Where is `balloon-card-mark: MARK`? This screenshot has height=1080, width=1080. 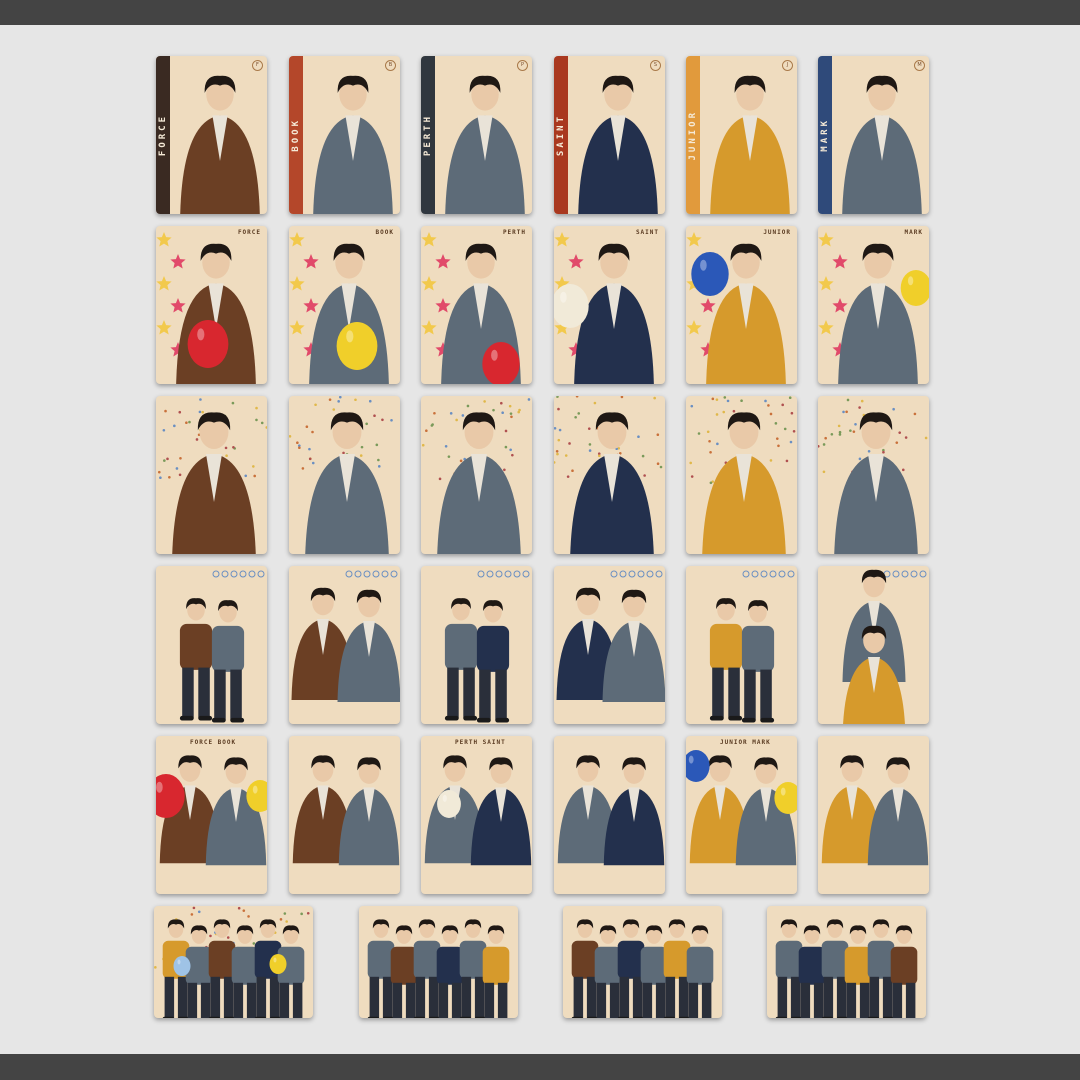 balloon-card-mark: MARK is located at coordinates (873, 305).